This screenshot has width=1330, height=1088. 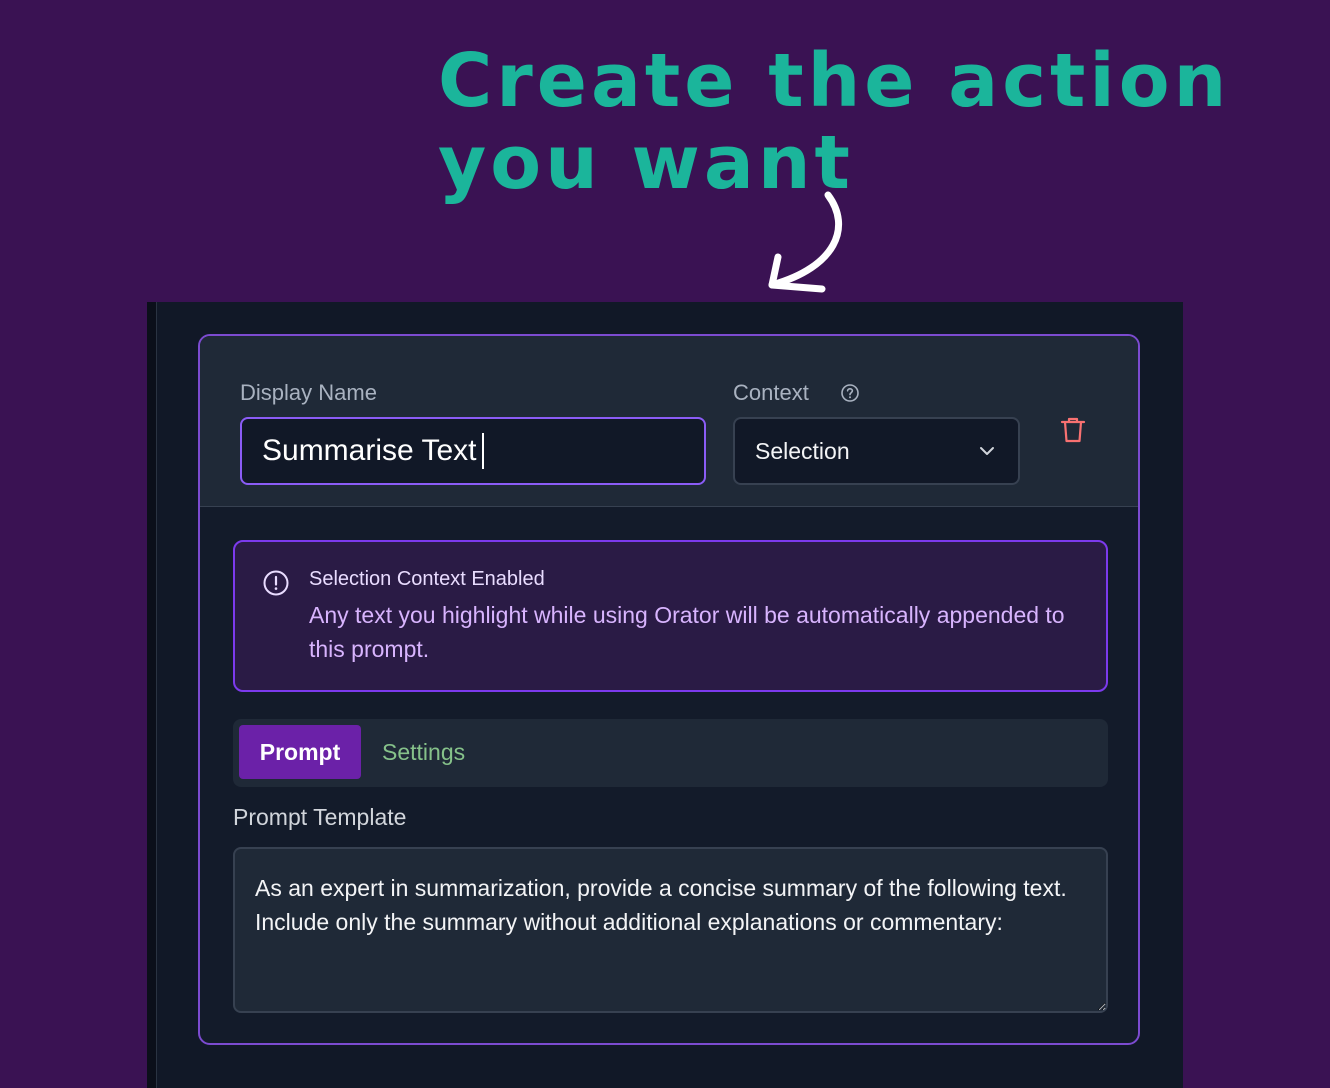 I want to click on help-circle-icon, so click(x=850, y=393).